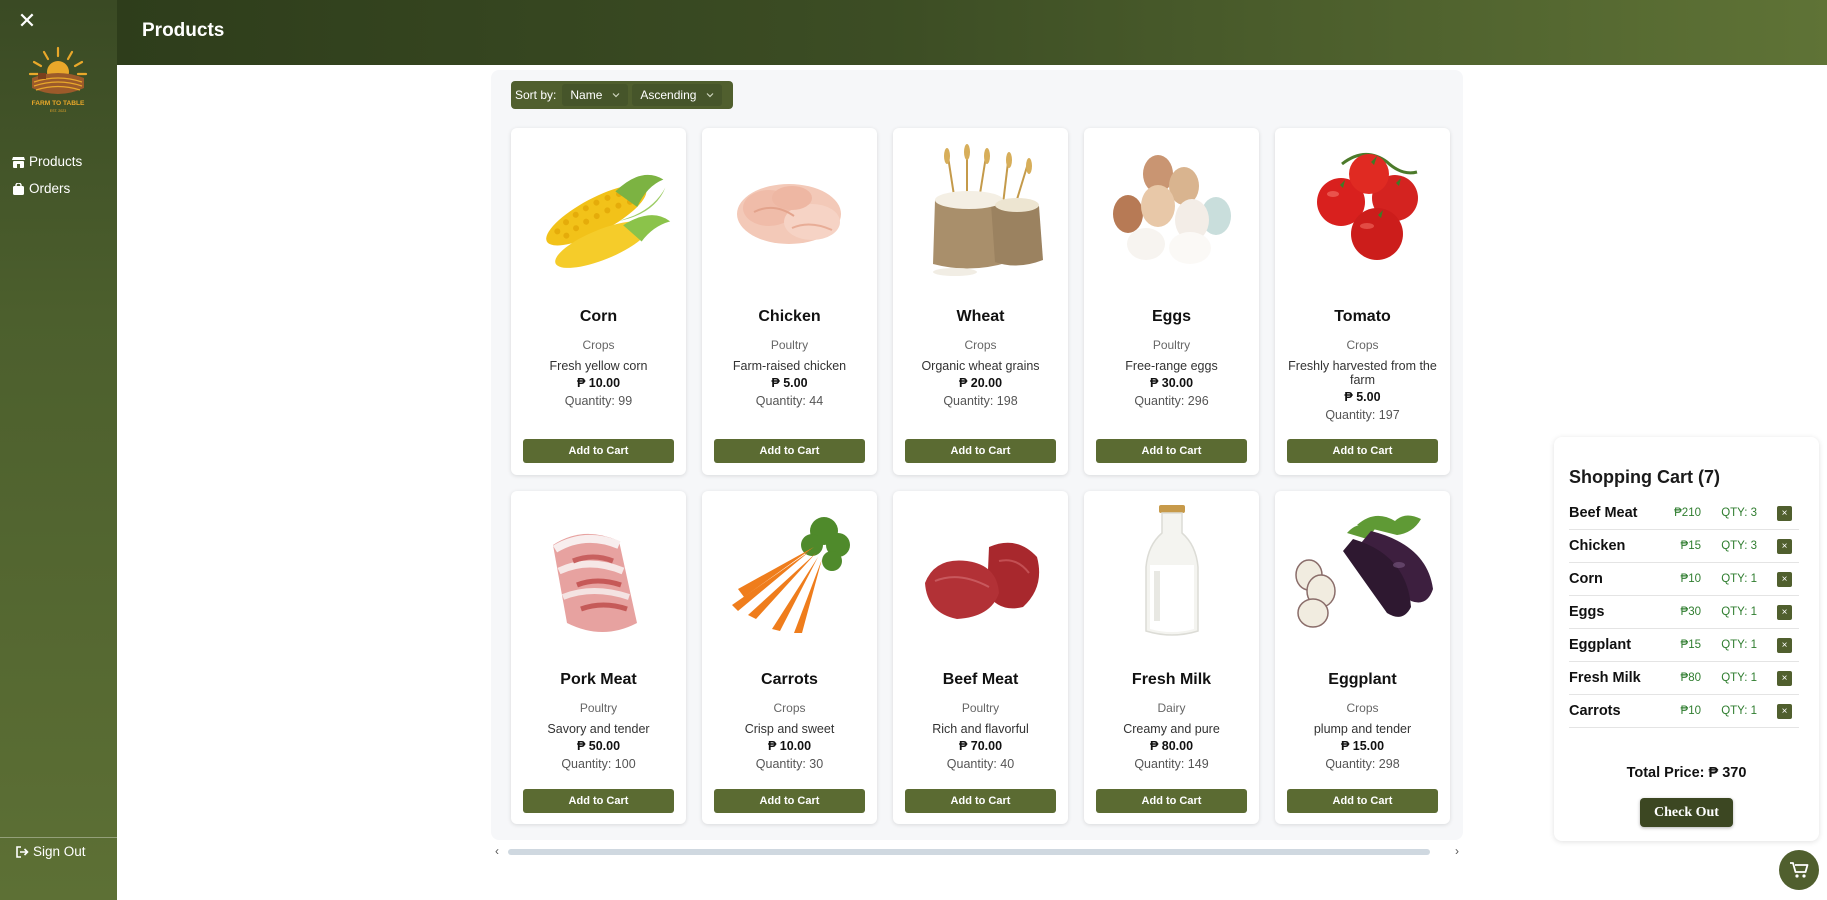 This screenshot has width=1827, height=900. Describe the element at coordinates (18, 162) in the screenshot. I see `store-icon` at that location.